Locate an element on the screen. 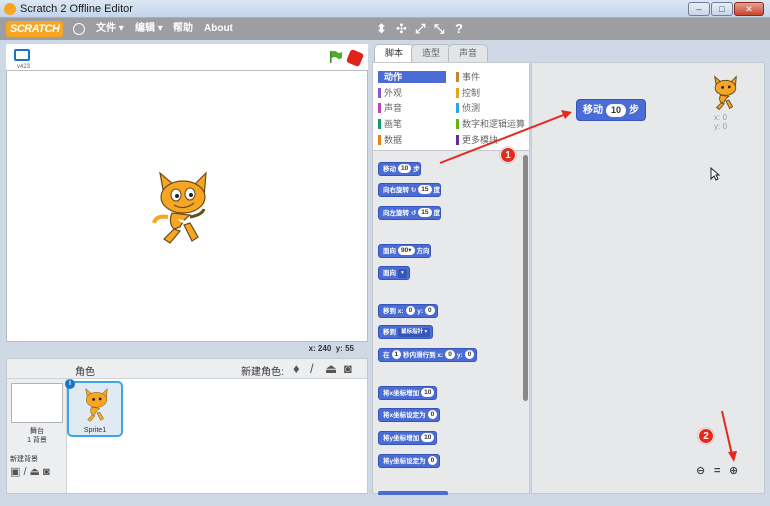  block-set-x: 将x坐标设定为 0 is located at coordinates (409, 415).